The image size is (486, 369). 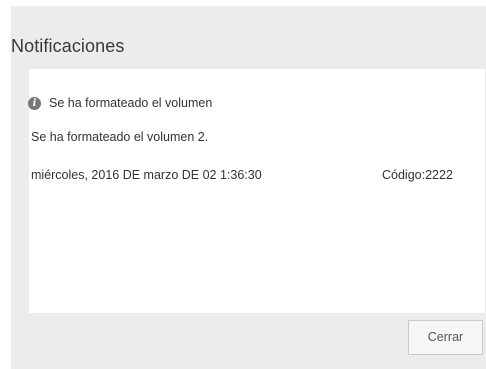 I want to click on dialog-title: Notificaciones, so click(x=68, y=46).